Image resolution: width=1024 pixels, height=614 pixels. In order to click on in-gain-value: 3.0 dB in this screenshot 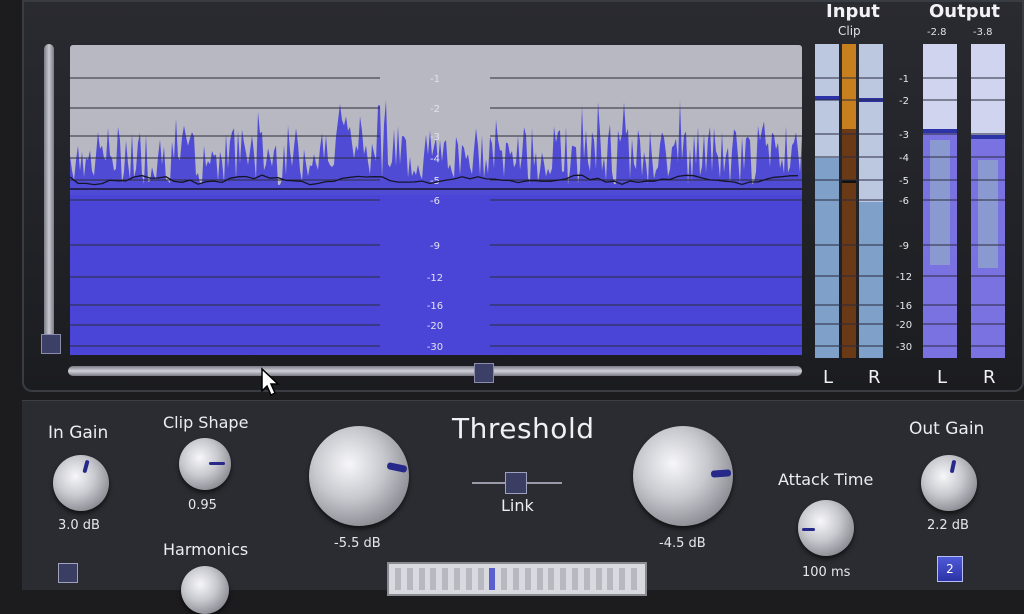, I will do `click(79, 525)`.